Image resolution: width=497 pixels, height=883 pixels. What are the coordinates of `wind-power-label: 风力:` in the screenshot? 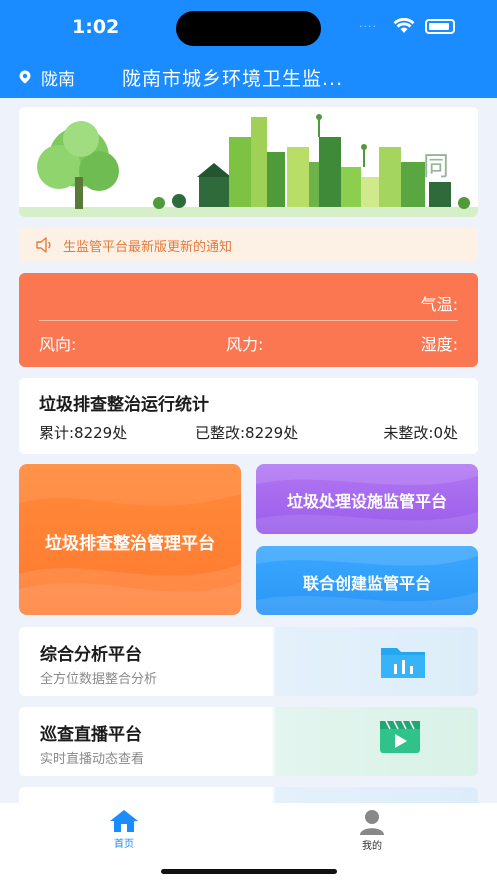 It's located at (245, 344).